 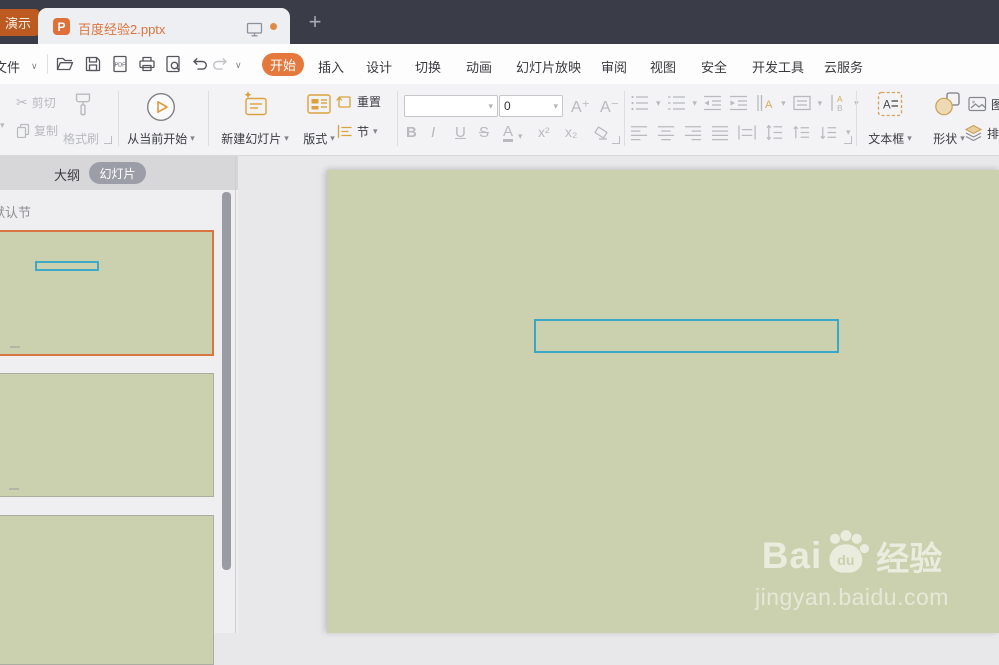 What do you see at coordinates (20, 22) in the screenshot?
I see `app-menu-button: 演示` at bounding box center [20, 22].